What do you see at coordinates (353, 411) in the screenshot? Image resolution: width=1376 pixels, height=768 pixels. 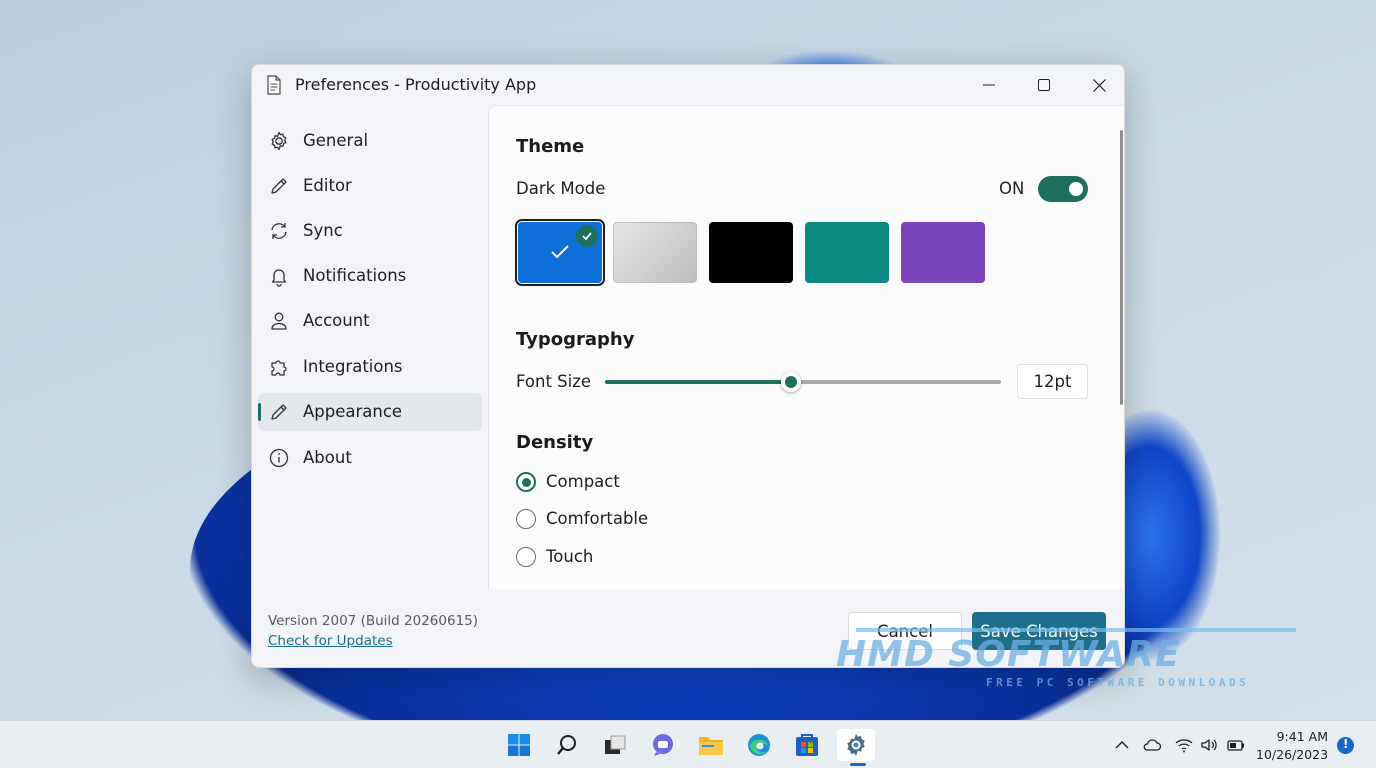 I see `sidebar-item-label: Appearance` at bounding box center [353, 411].